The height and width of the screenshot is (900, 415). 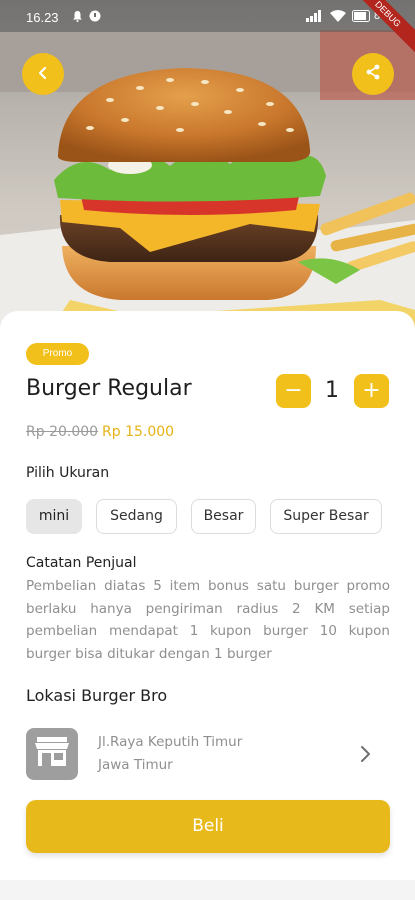 I want to click on battery-icon, so click(x=362, y=18).